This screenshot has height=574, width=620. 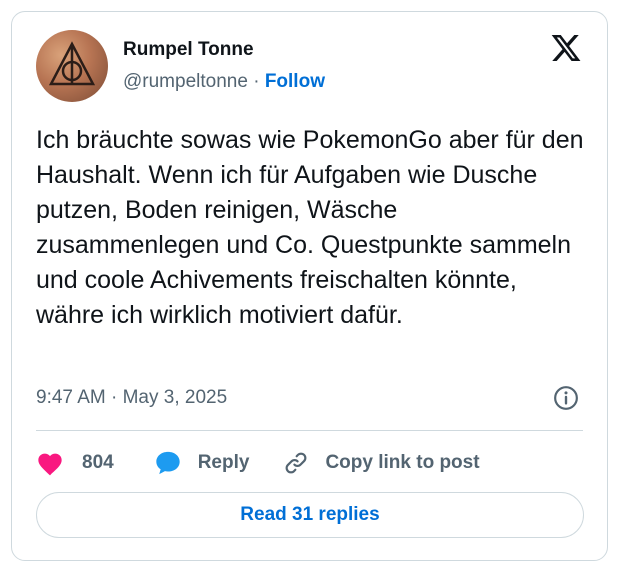 I want to click on heart-icon, so click(x=50, y=464).